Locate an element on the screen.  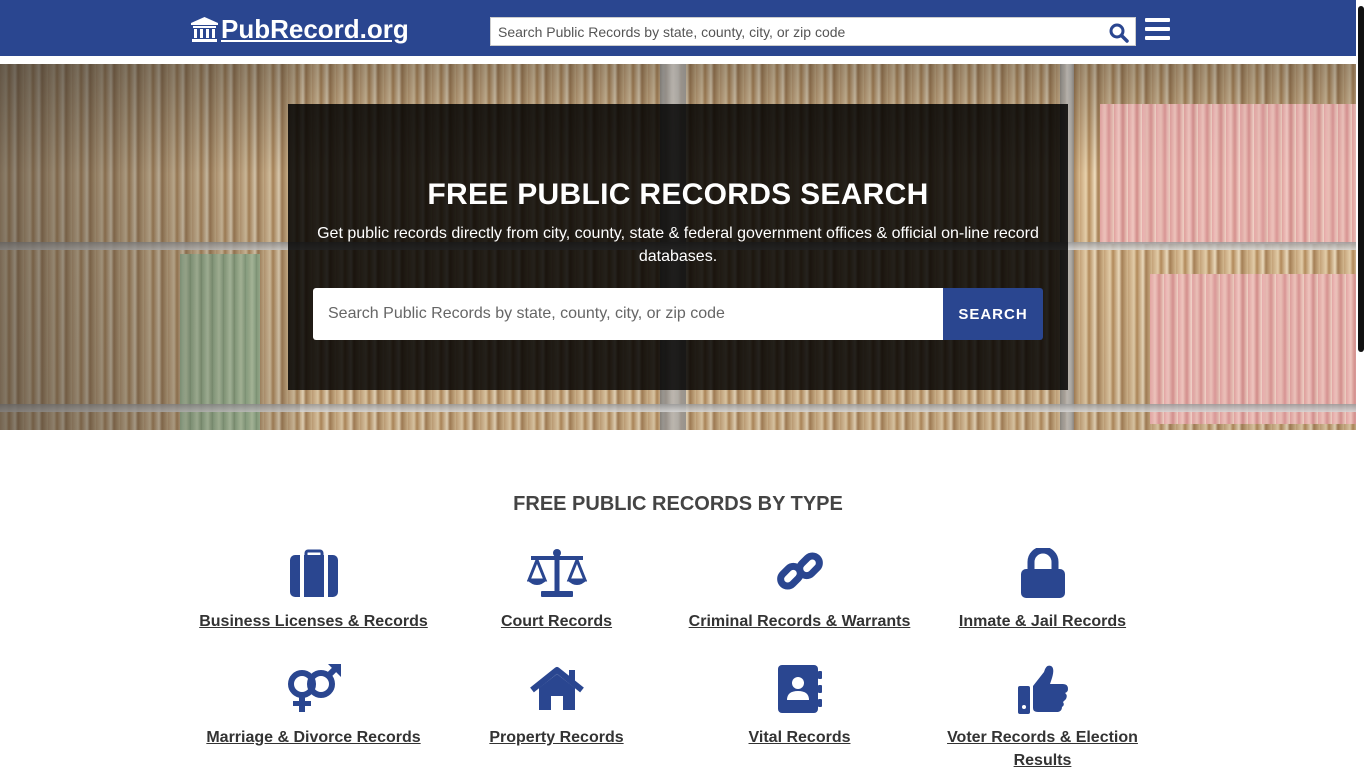
record-type-link: Voter Records & Election Results is located at coordinates (1042, 747).